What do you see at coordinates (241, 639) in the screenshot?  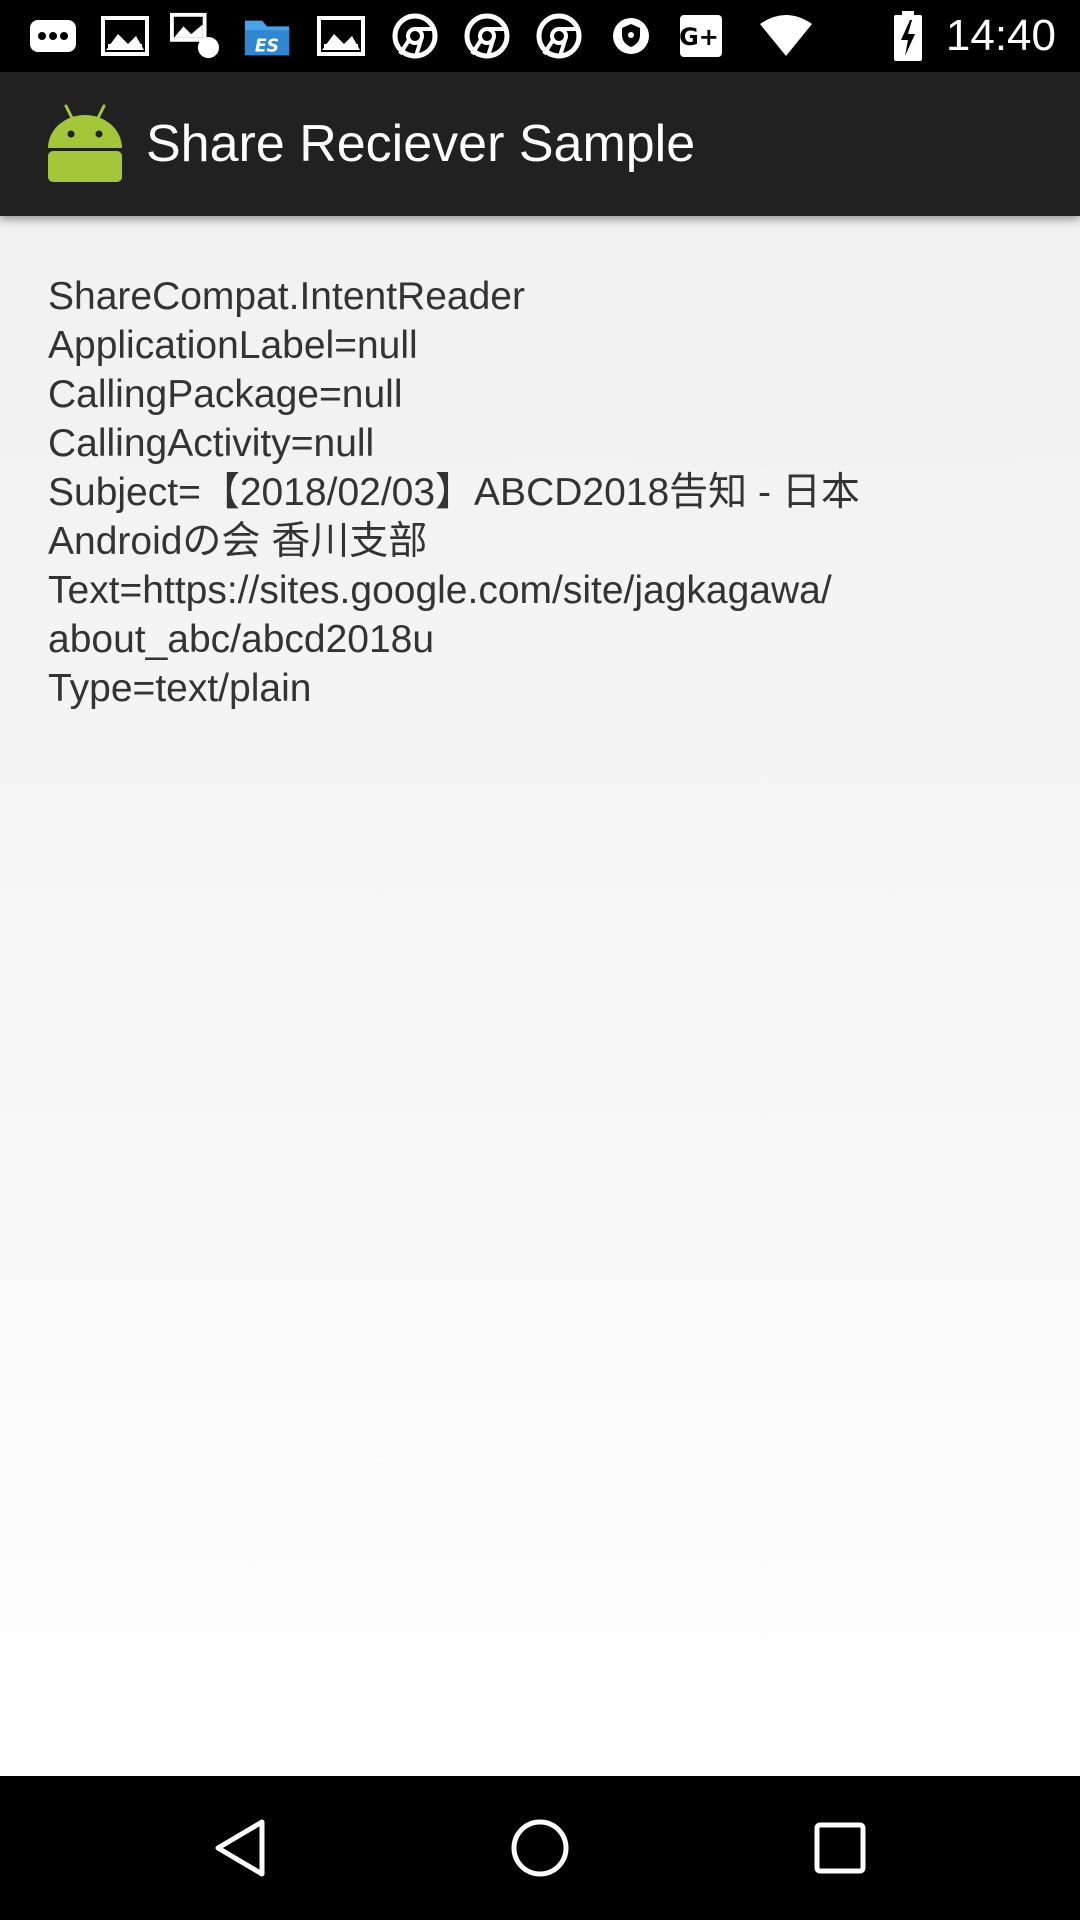 I see `info-line: about_abc/abcd2018u` at bounding box center [241, 639].